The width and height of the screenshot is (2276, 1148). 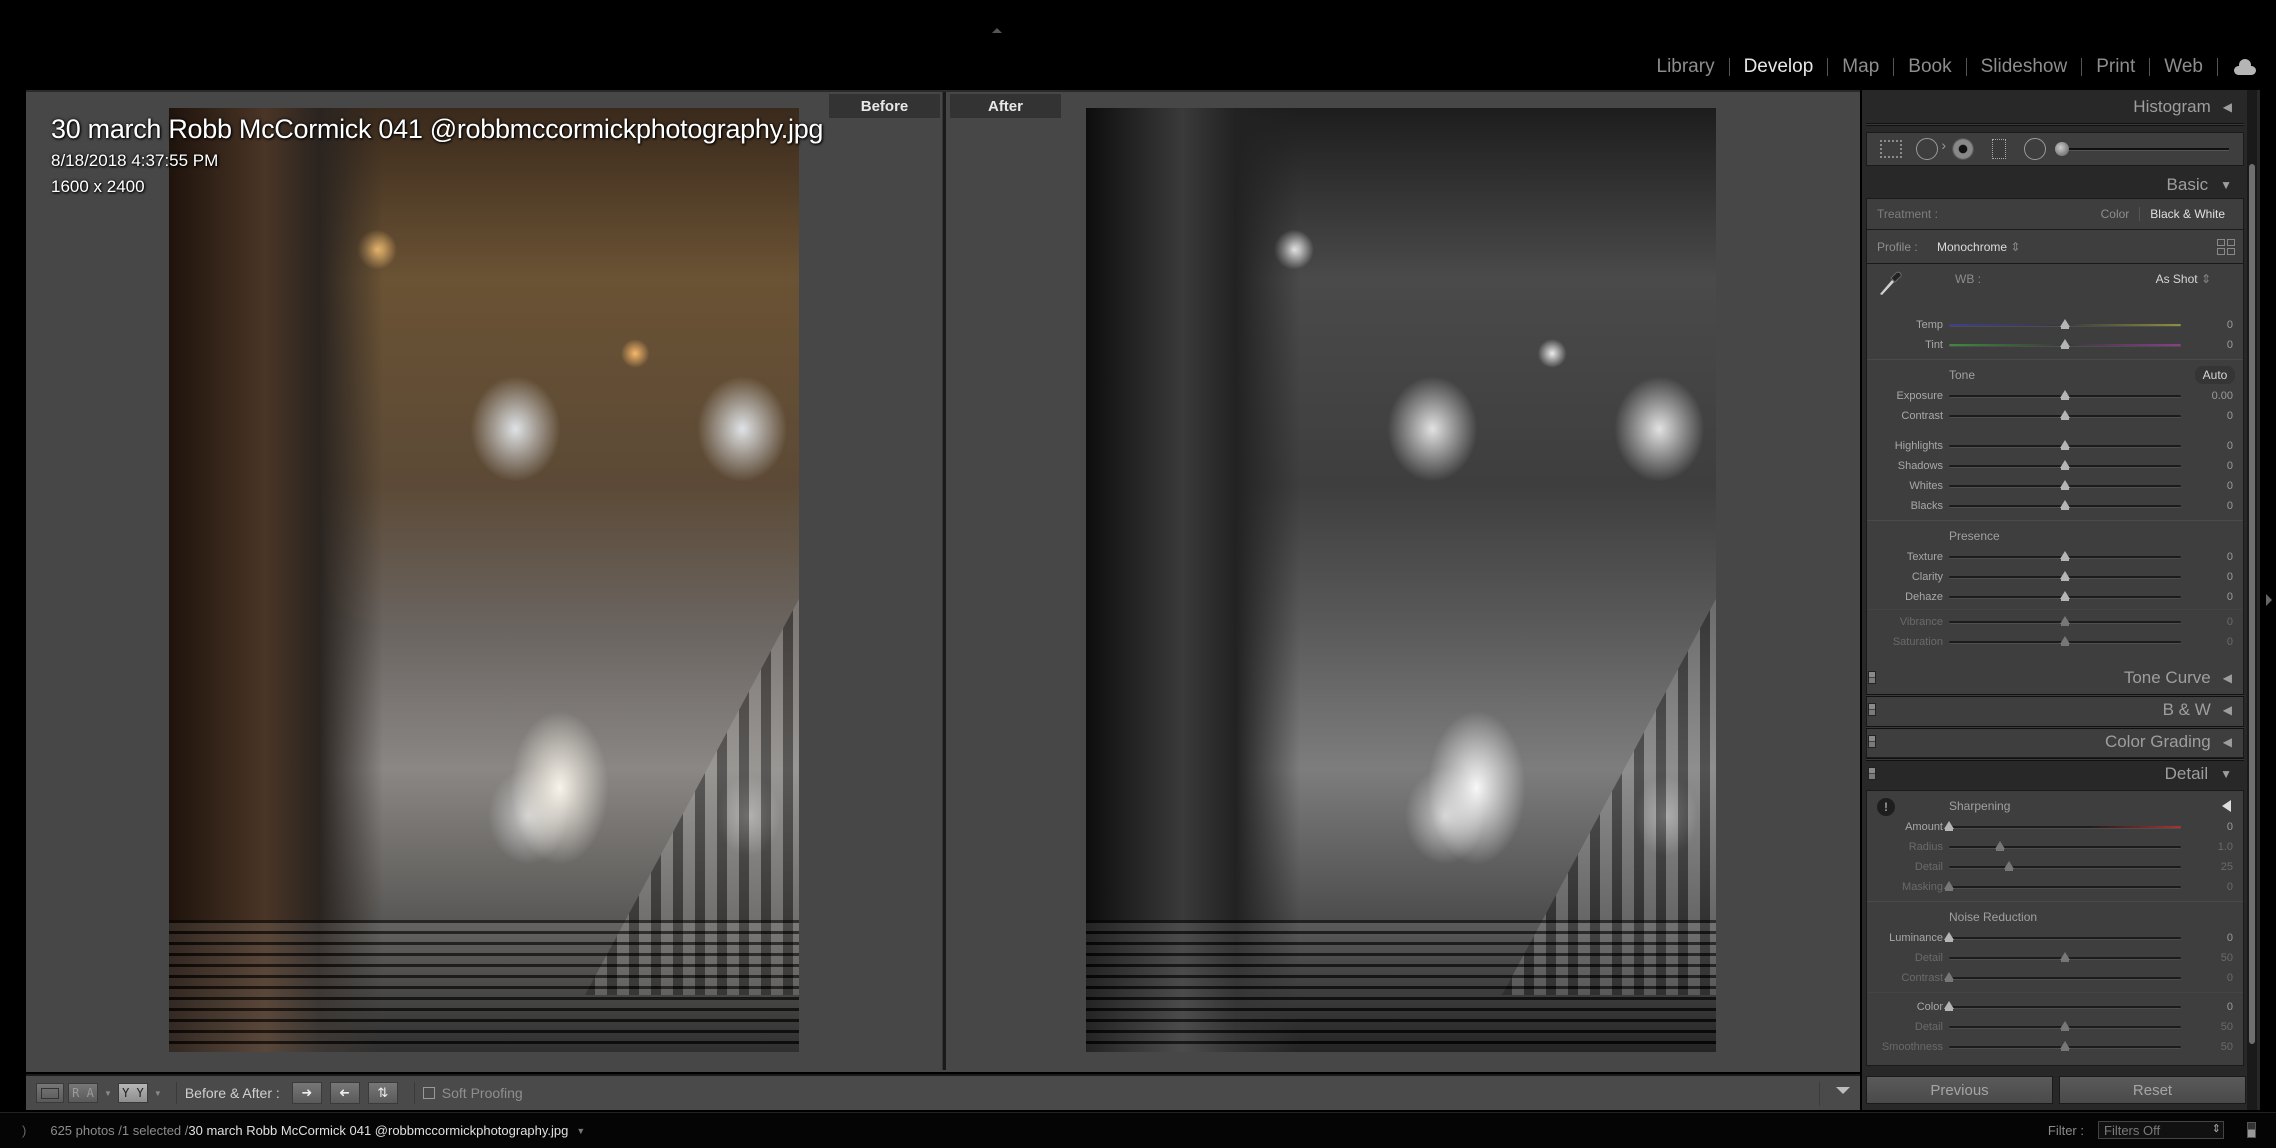 What do you see at coordinates (2055, 185) in the screenshot?
I see `basic-header: Basic ▼` at bounding box center [2055, 185].